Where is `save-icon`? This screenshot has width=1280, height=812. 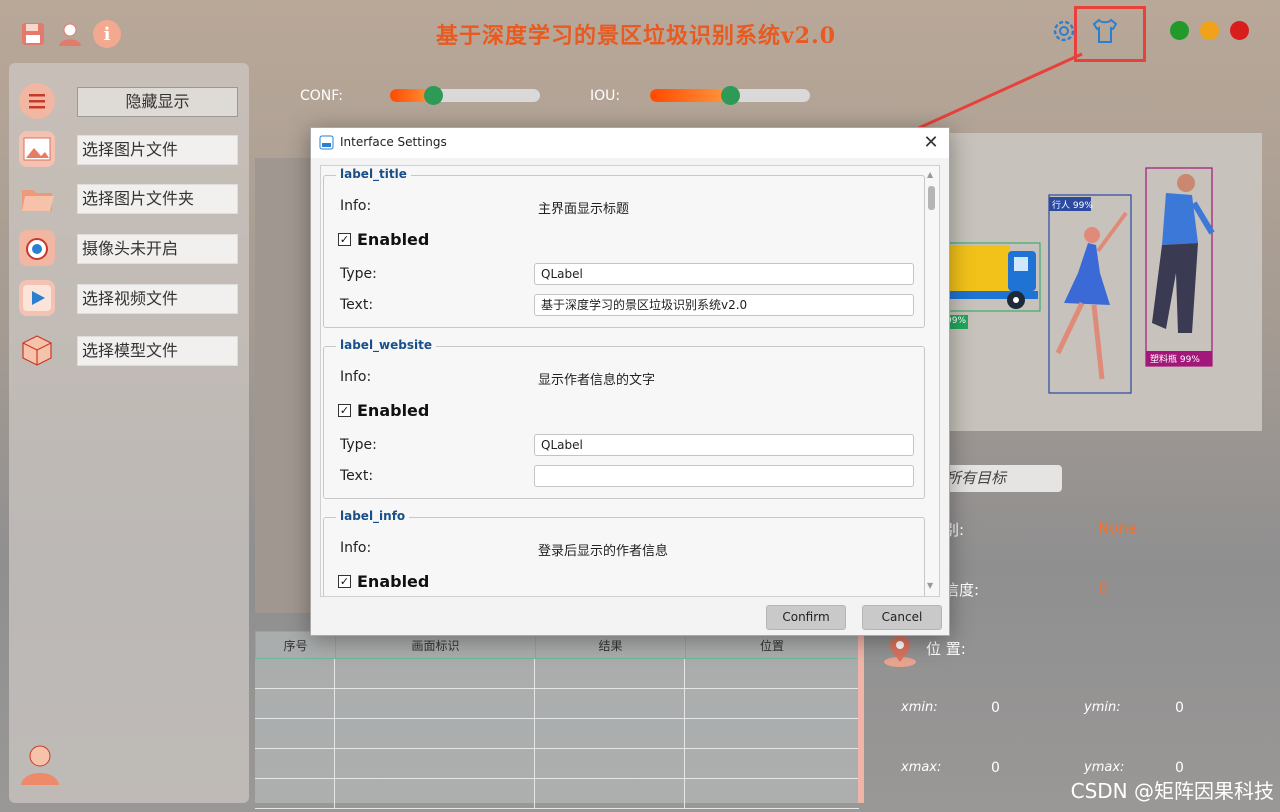 save-icon is located at coordinates (33, 34).